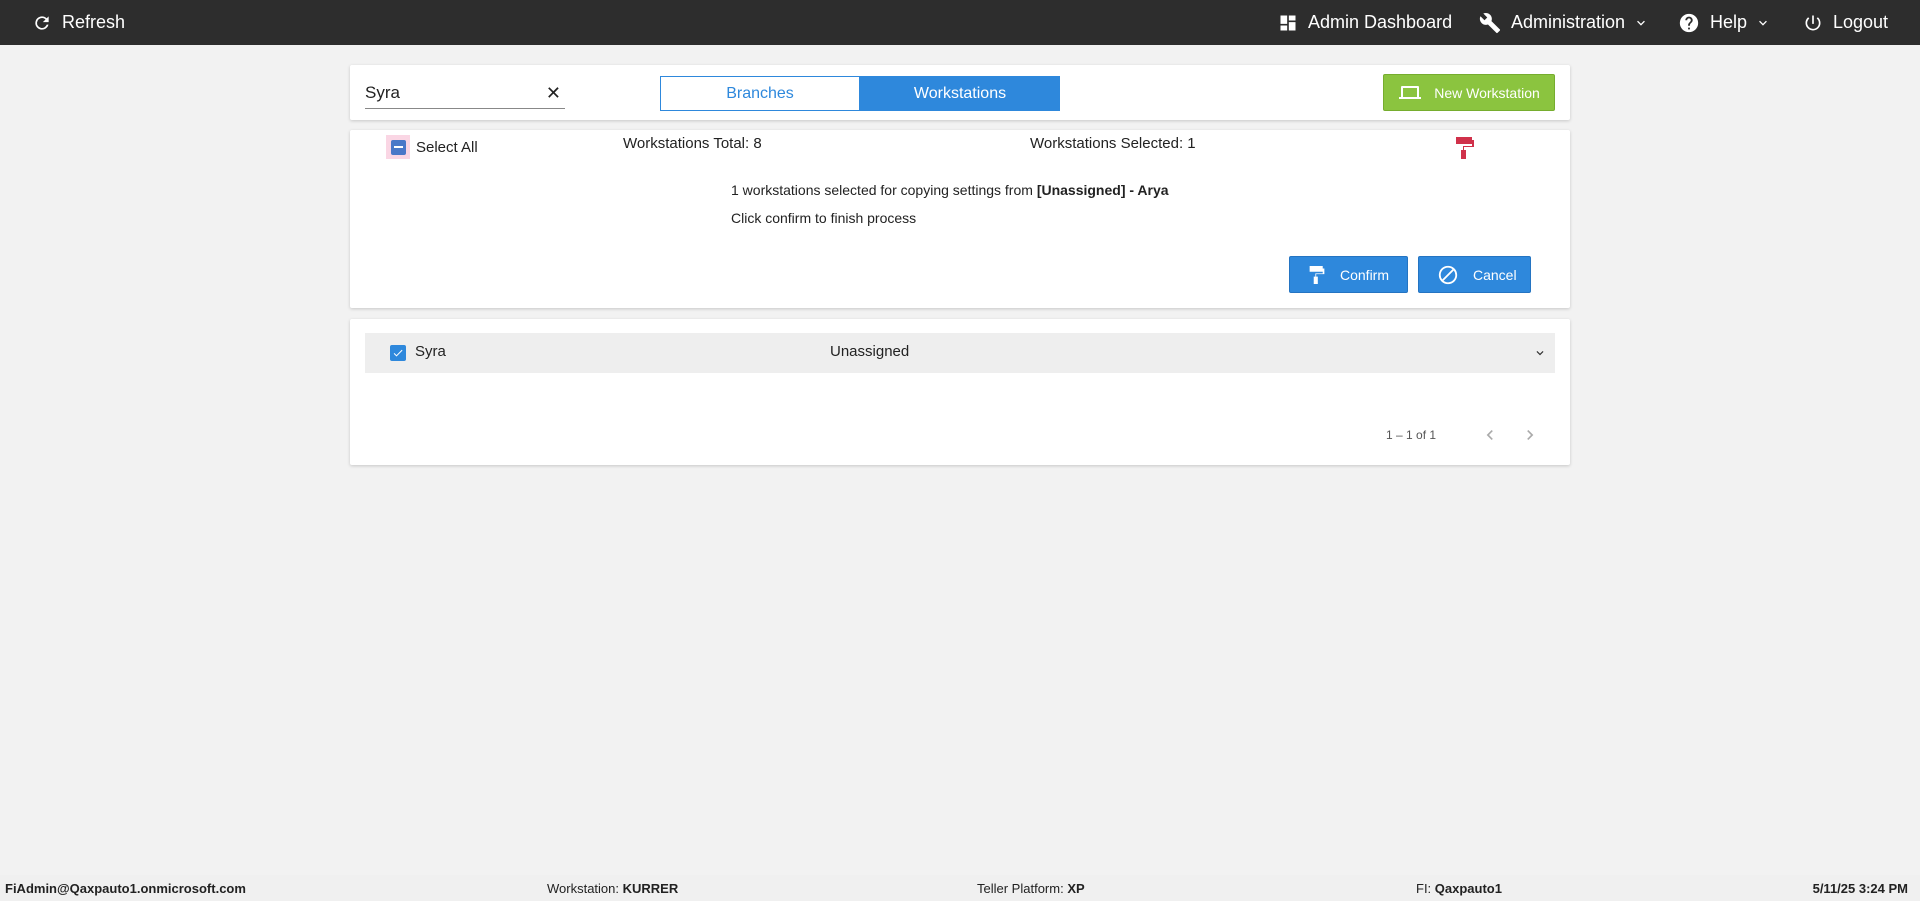 The width and height of the screenshot is (1920, 901). What do you see at coordinates (1490, 437) in the screenshot?
I see `previous-page-icon` at bounding box center [1490, 437].